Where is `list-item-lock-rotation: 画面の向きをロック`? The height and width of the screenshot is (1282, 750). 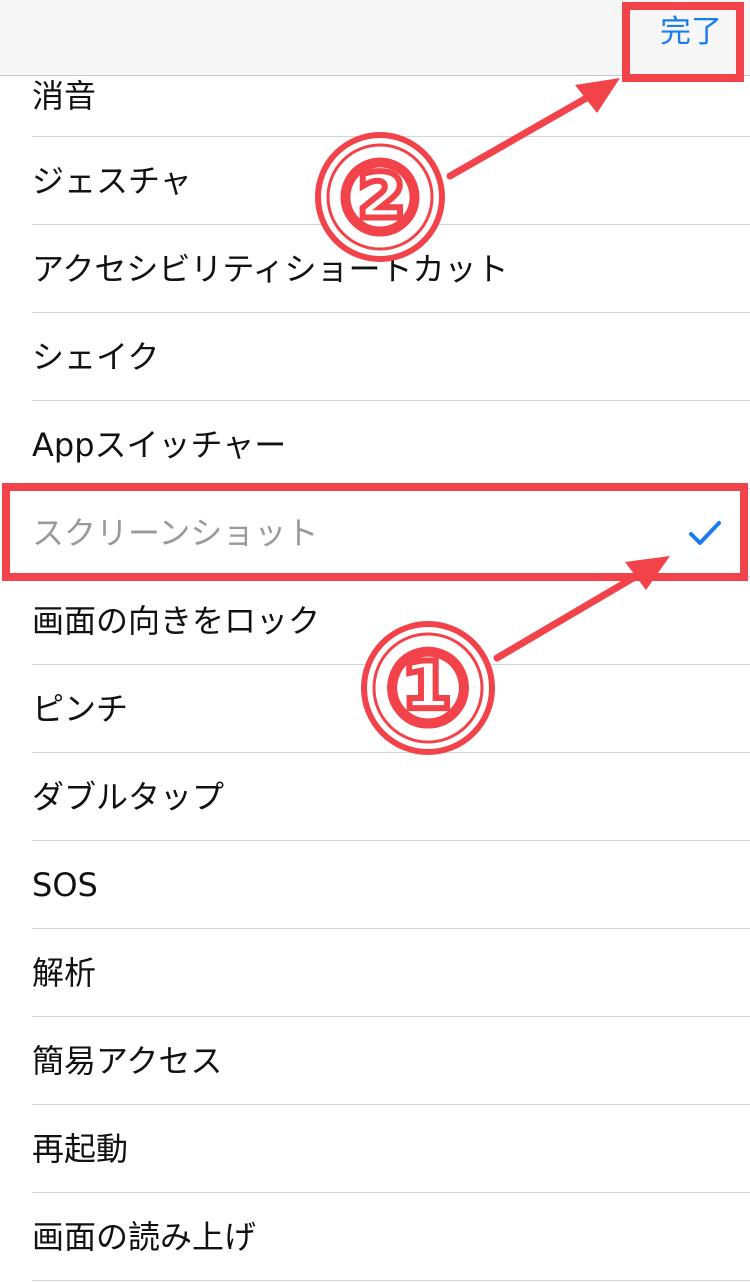
list-item-lock-rotation: 画面の向きをロック is located at coordinates (375, 621).